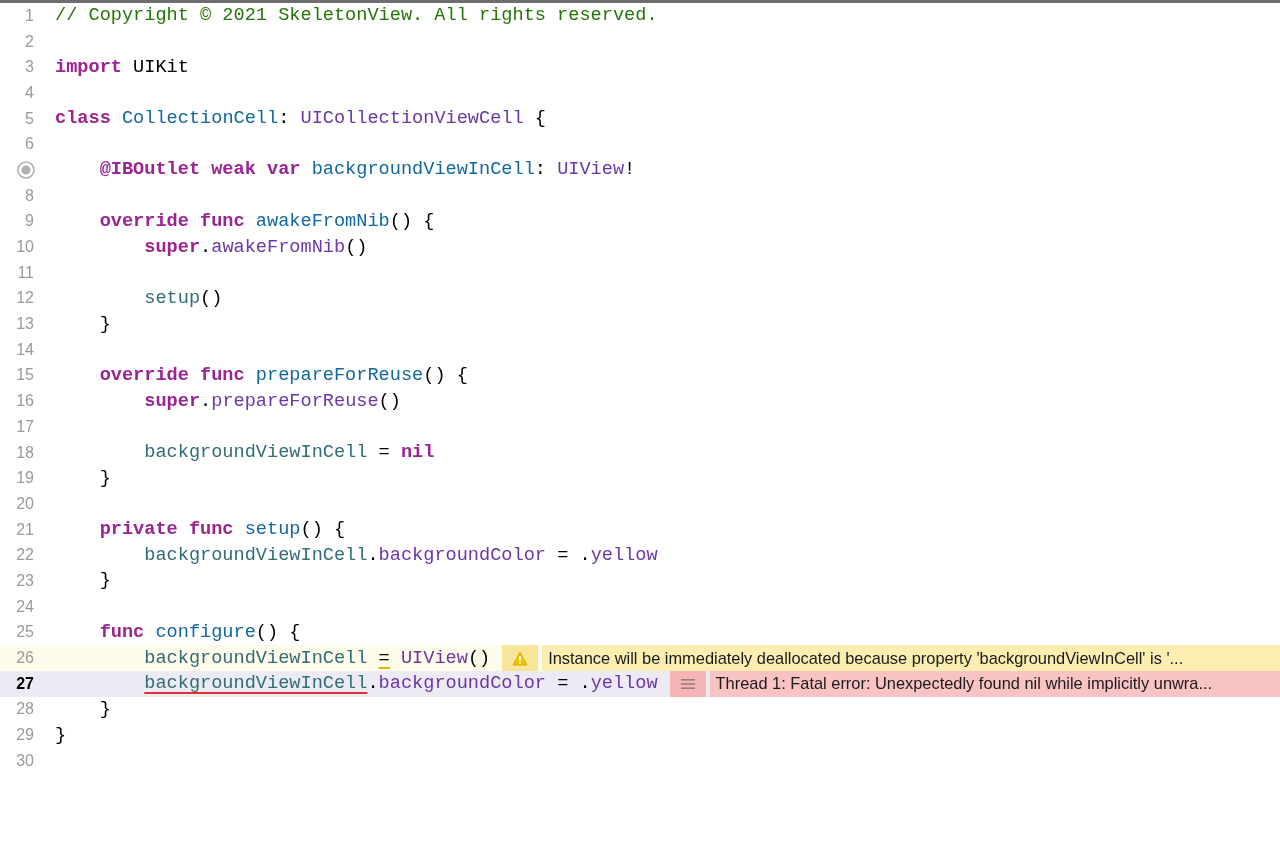  I want to click on line-number: 6, so click(30, 144).